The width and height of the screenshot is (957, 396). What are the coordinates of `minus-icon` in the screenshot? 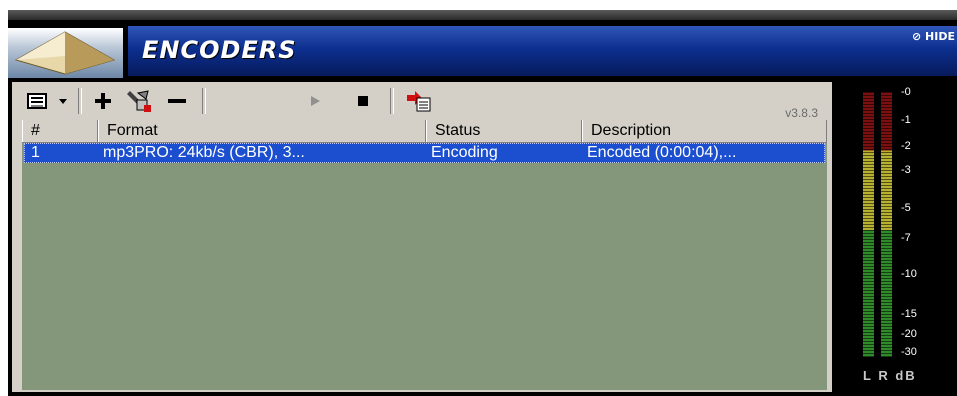 It's located at (177, 101).